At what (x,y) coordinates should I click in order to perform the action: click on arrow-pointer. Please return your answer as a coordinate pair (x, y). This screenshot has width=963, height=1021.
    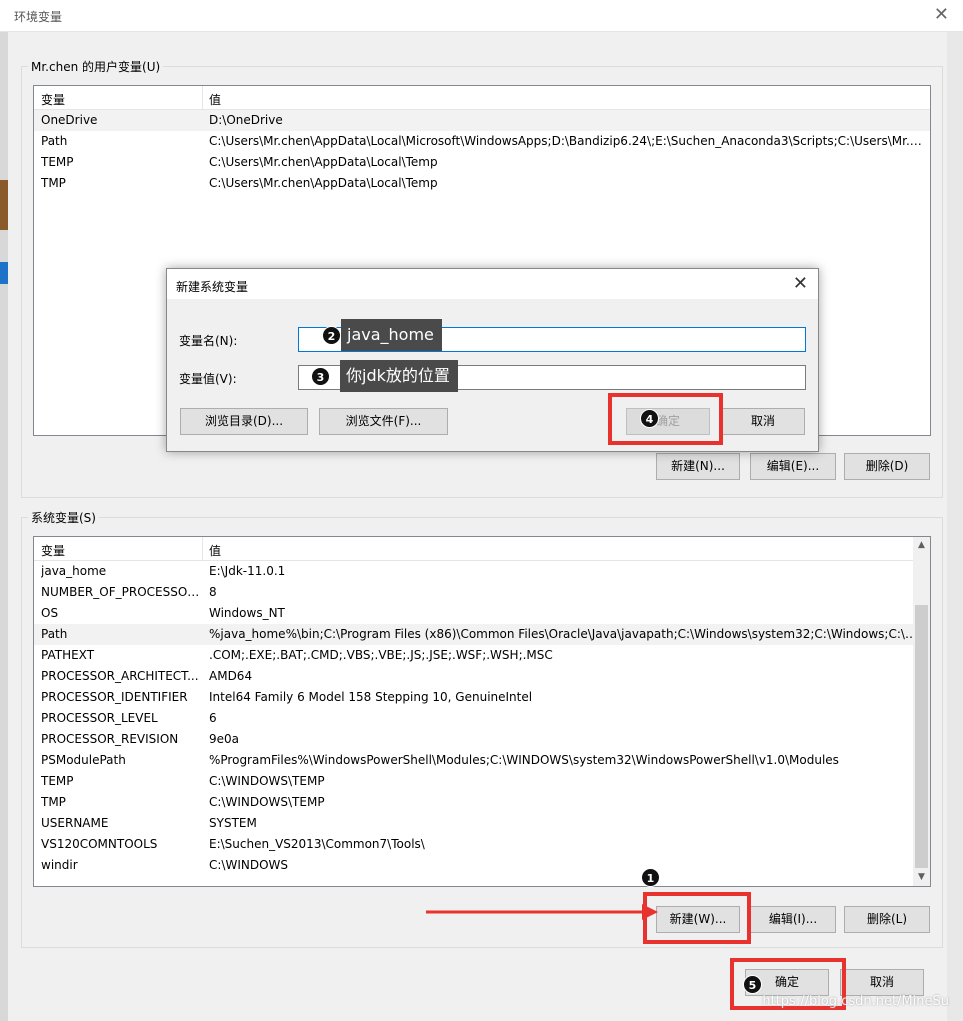
    Looking at the image, I should click on (542, 912).